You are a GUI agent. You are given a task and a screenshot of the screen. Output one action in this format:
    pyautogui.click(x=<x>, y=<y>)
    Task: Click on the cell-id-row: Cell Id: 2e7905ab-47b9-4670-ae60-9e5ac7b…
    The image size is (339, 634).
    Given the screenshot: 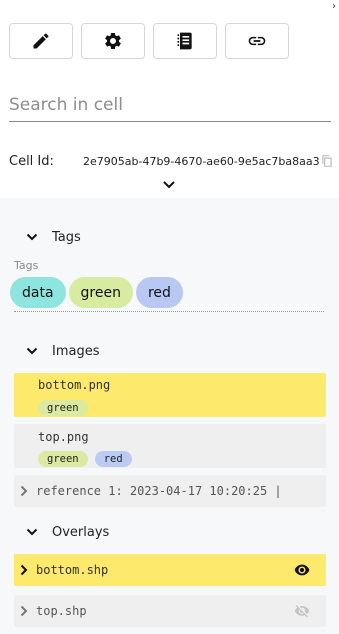 What is the action you would take?
    pyautogui.click(x=173, y=161)
    